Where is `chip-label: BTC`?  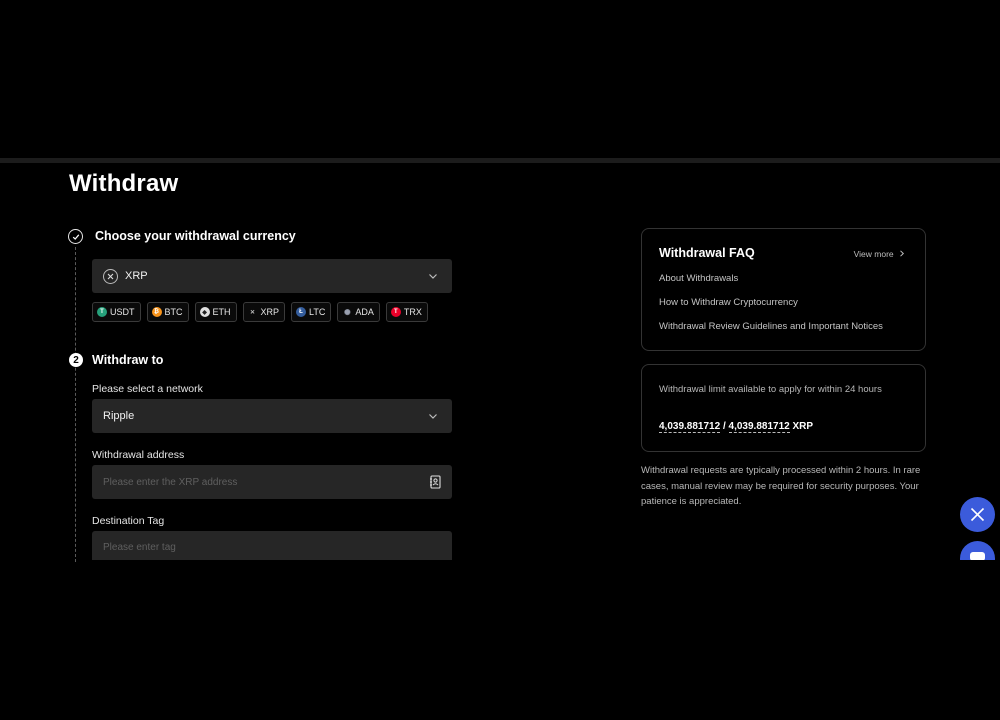
chip-label: BTC is located at coordinates (173, 312).